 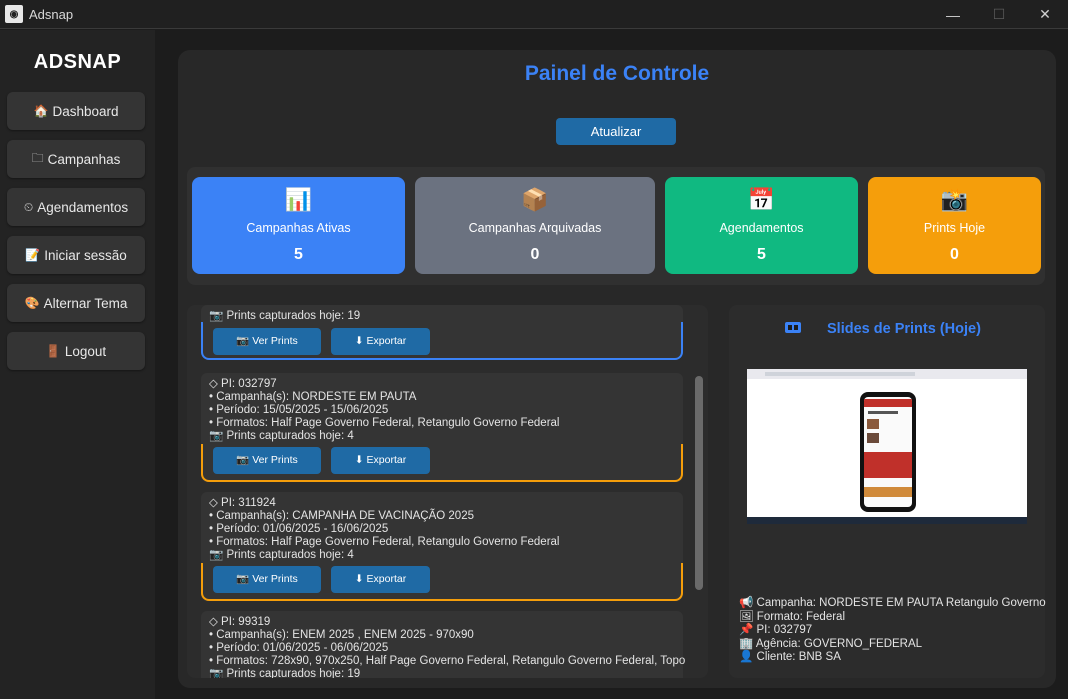 I want to click on footer-ad, so click(x=888, y=492).